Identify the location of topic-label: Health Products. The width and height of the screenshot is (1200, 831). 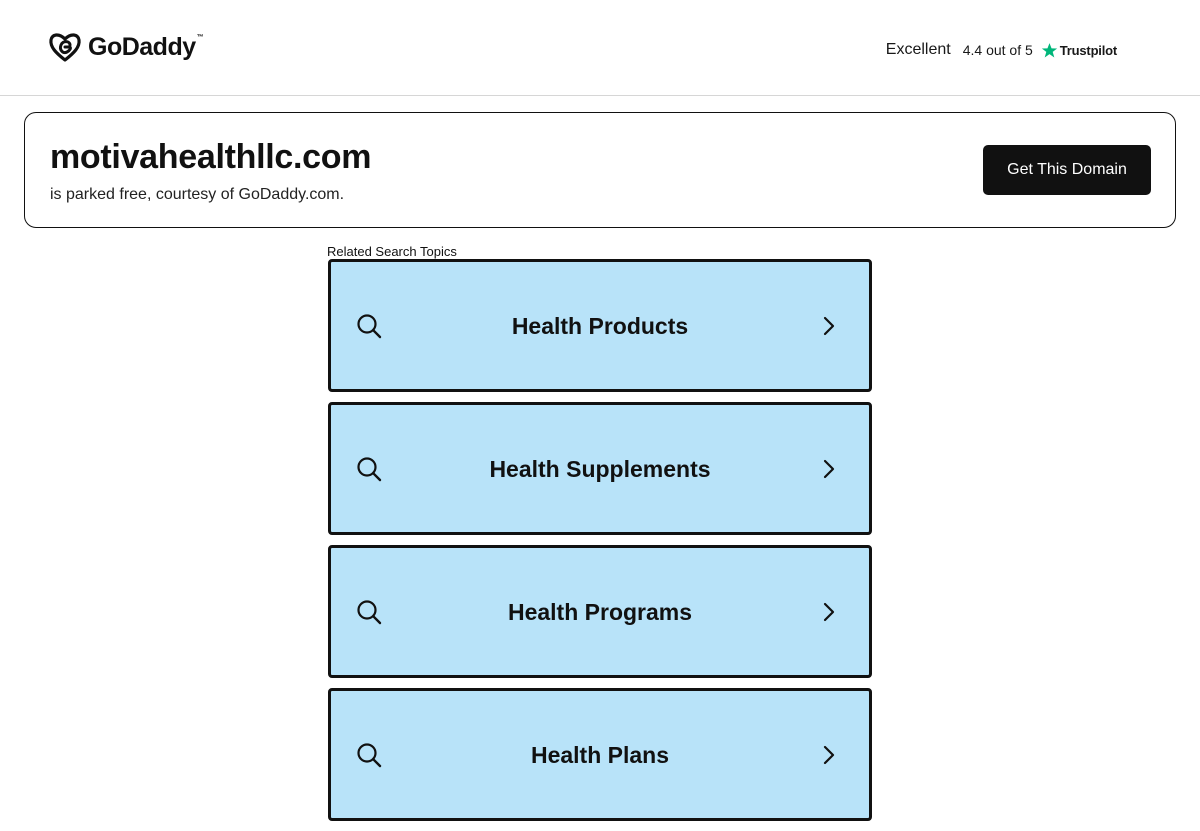
(600, 325).